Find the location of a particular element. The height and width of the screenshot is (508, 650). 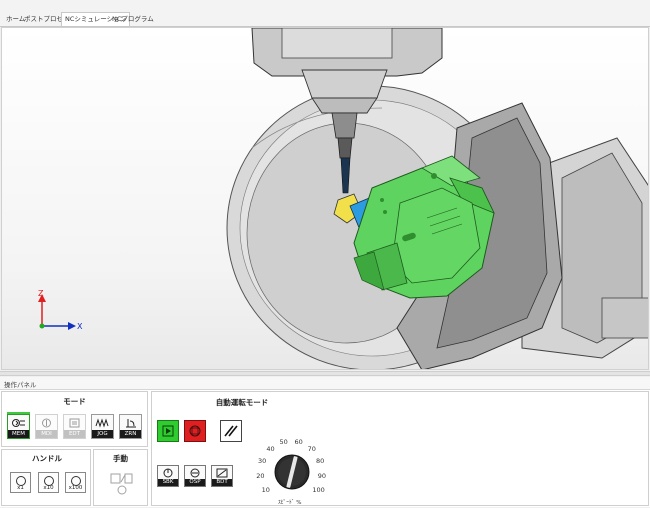

reset-button is located at coordinates (231, 431).